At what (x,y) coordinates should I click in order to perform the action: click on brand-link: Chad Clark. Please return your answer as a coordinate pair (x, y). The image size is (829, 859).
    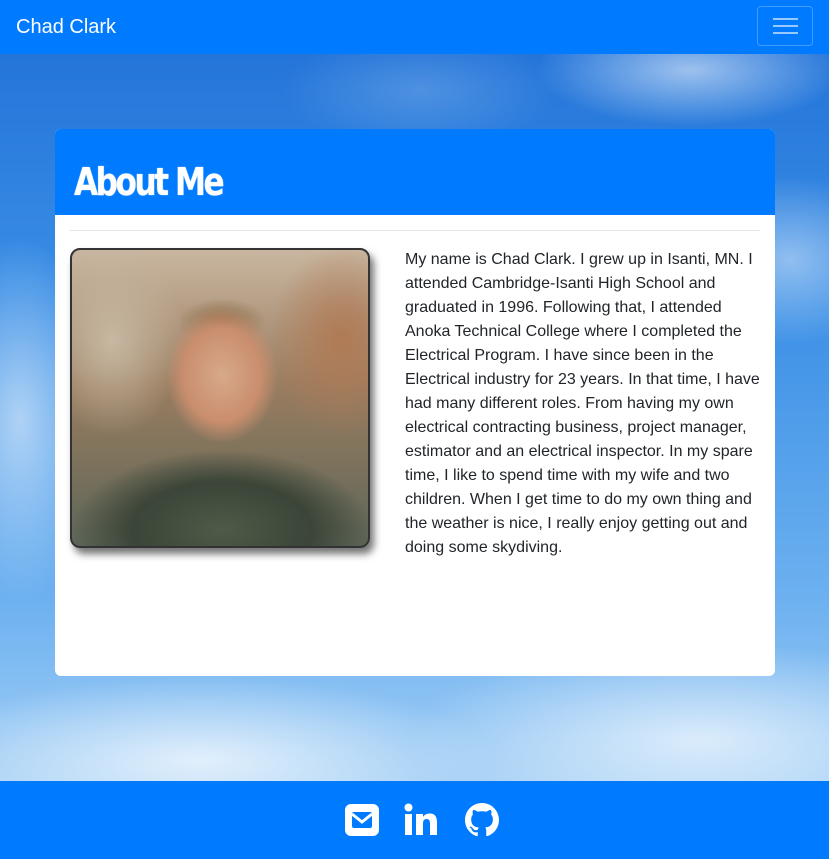
    Looking at the image, I should click on (66, 27).